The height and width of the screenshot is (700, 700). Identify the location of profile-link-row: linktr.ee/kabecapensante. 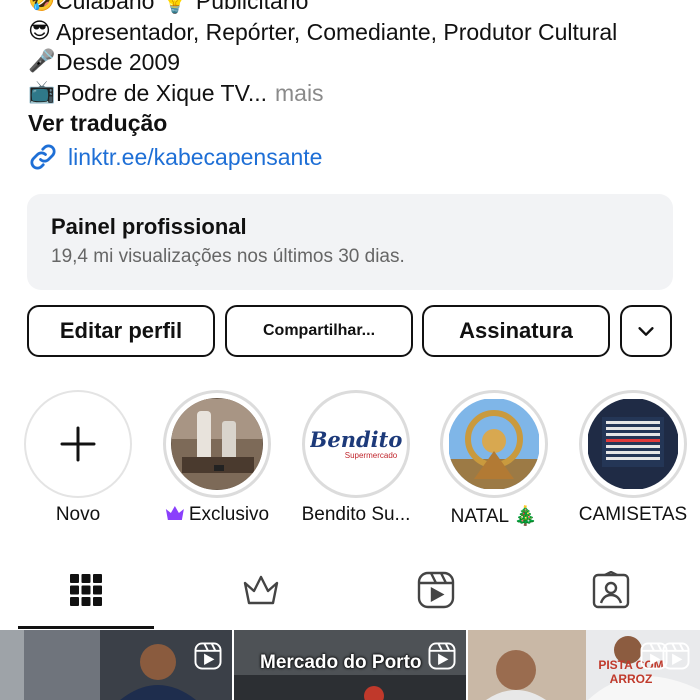
(175, 157).